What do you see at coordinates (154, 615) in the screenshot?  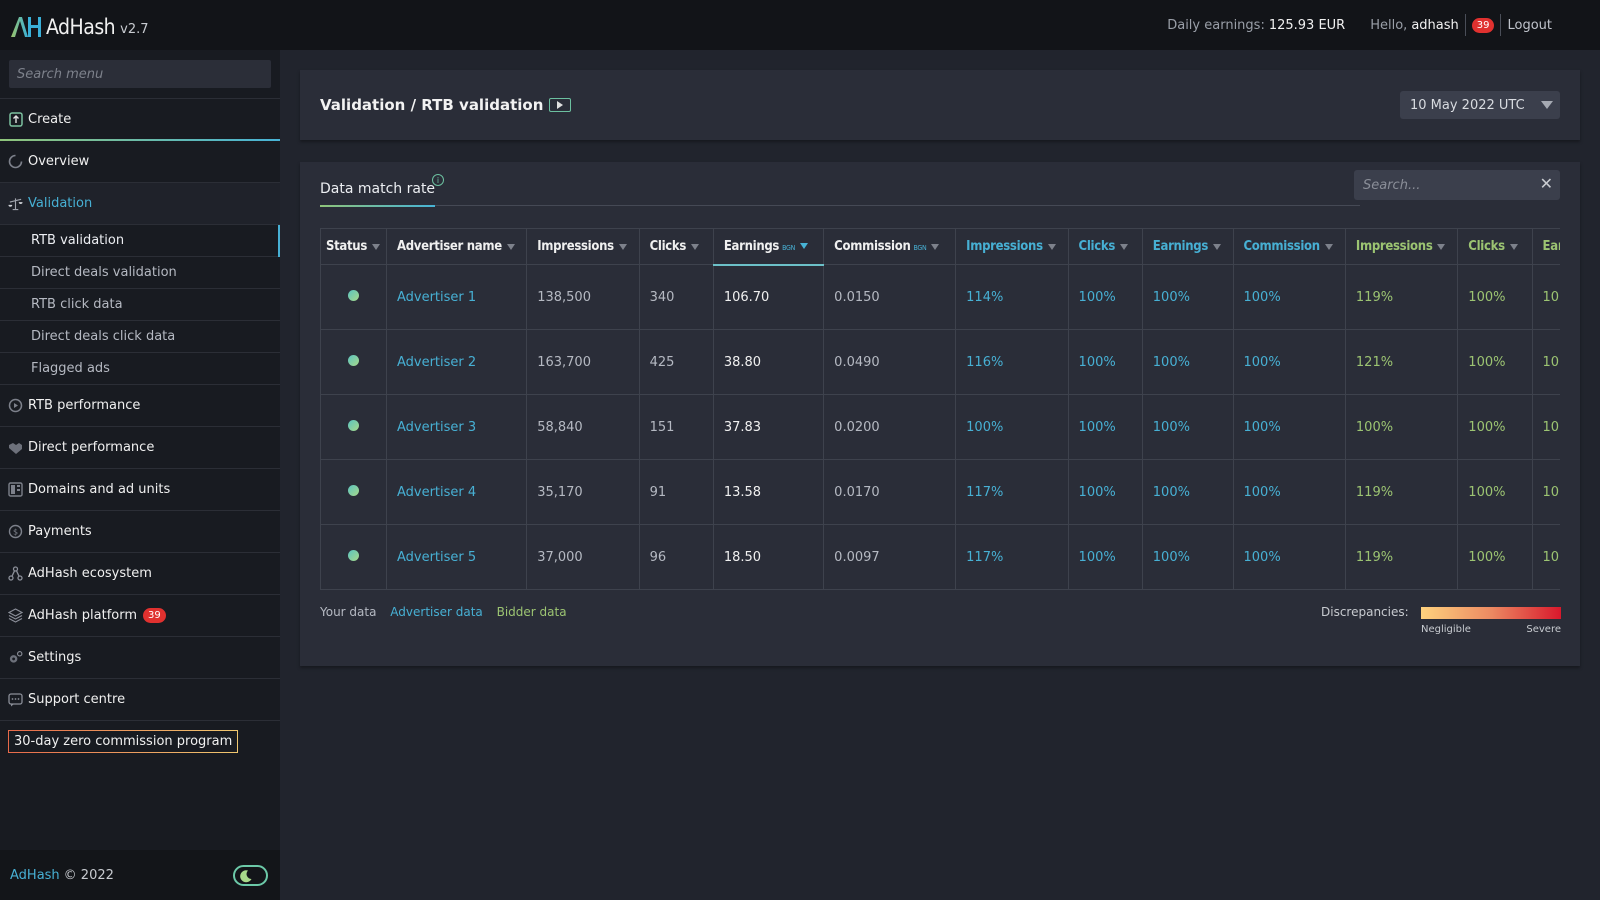 I see `platform-notifications-badge: 39` at bounding box center [154, 615].